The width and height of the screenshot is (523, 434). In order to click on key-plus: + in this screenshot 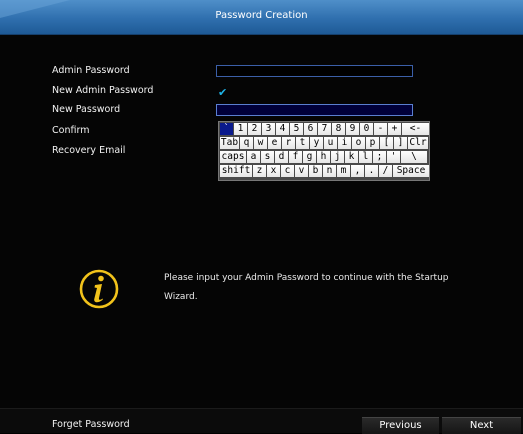, I will do `click(394, 129)`.